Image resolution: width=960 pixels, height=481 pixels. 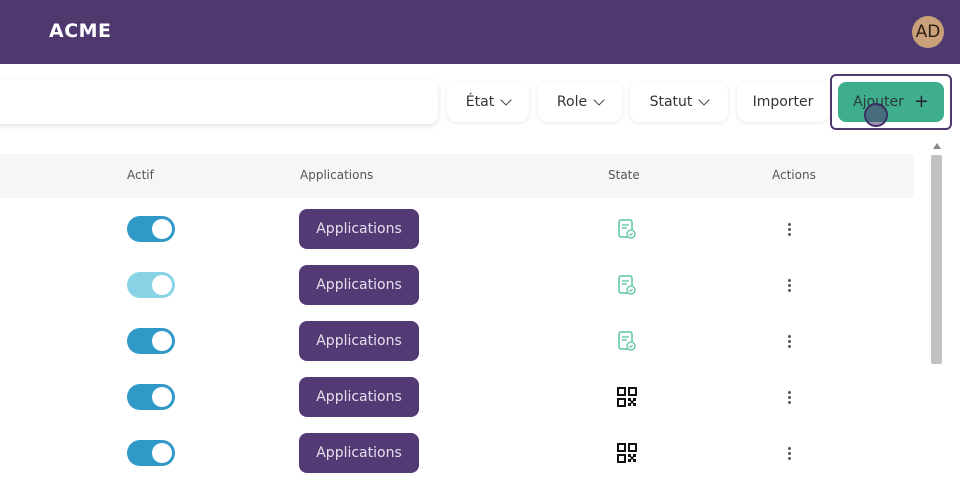 What do you see at coordinates (928, 32) in the screenshot?
I see `user-avatar: AD` at bounding box center [928, 32].